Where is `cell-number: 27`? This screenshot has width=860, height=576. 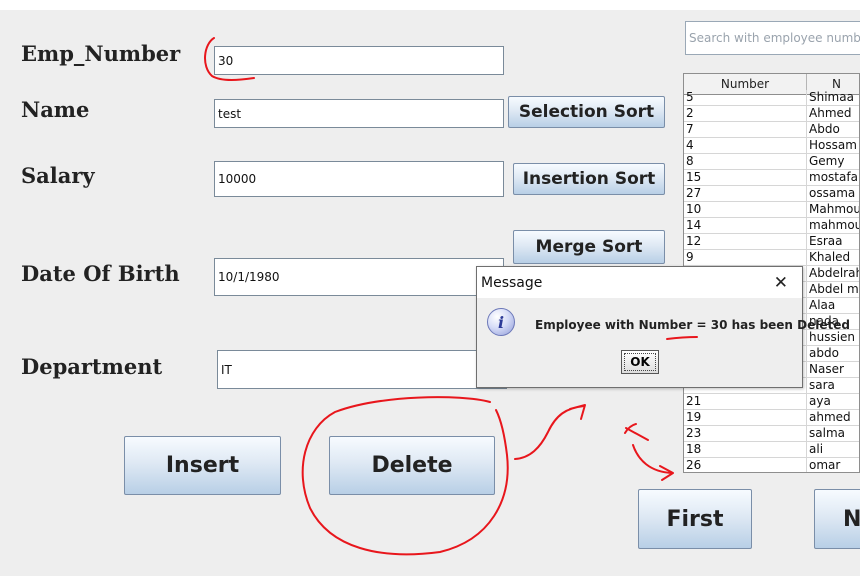
cell-number: 27 is located at coordinates (745, 193).